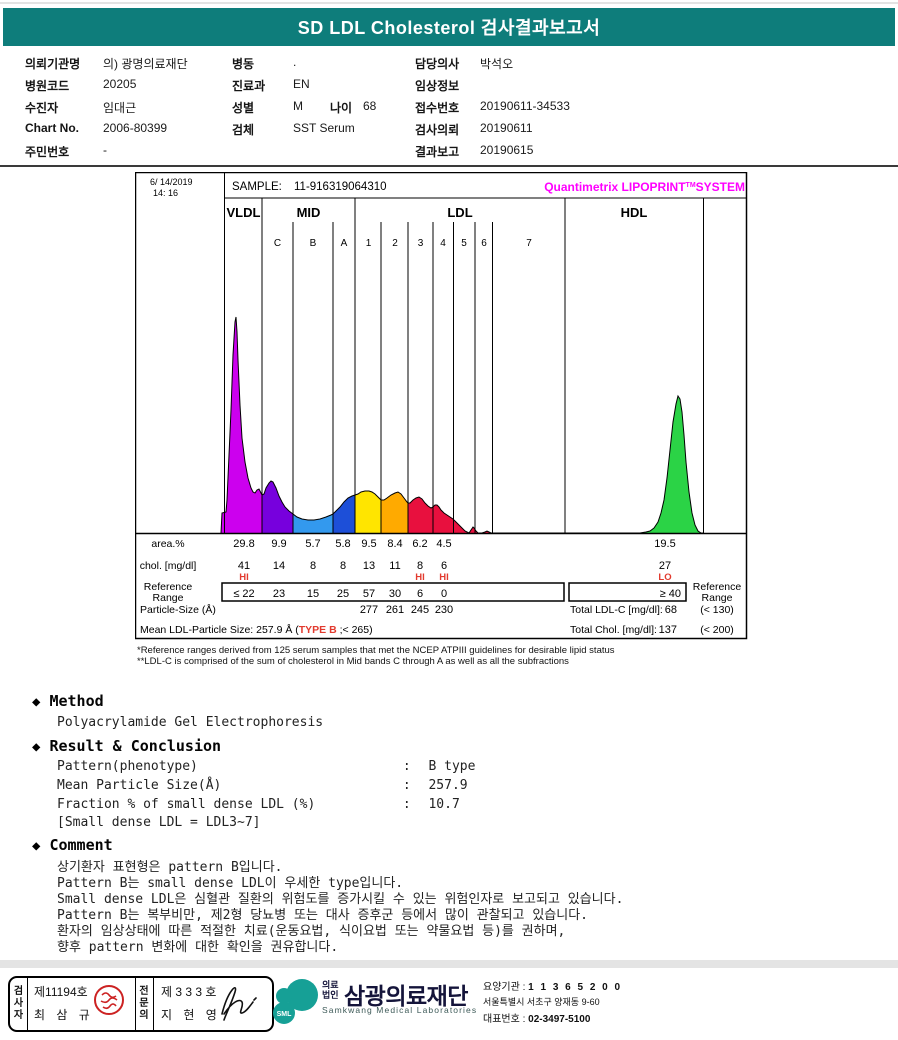 This screenshot has height=1040, width=898. Describe the element at coordinates (444, 610) in the screenshot. I see `particle-size-value: 230` at that location.